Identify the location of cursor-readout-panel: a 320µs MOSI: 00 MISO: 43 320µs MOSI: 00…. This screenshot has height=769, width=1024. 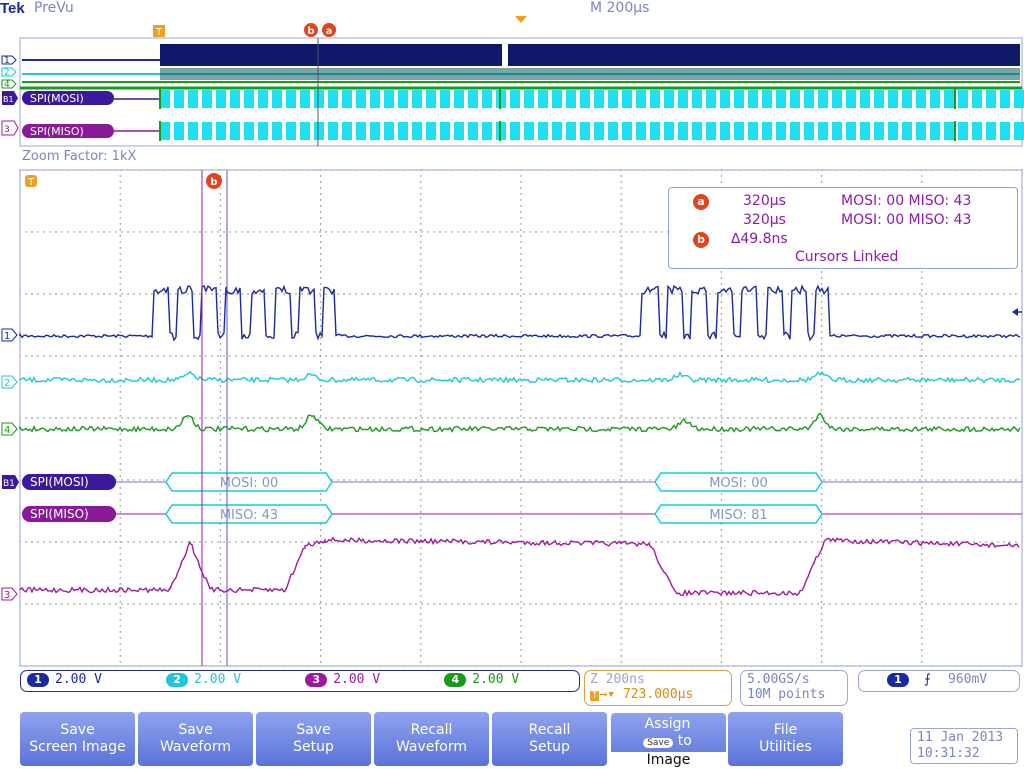
(843, 228).